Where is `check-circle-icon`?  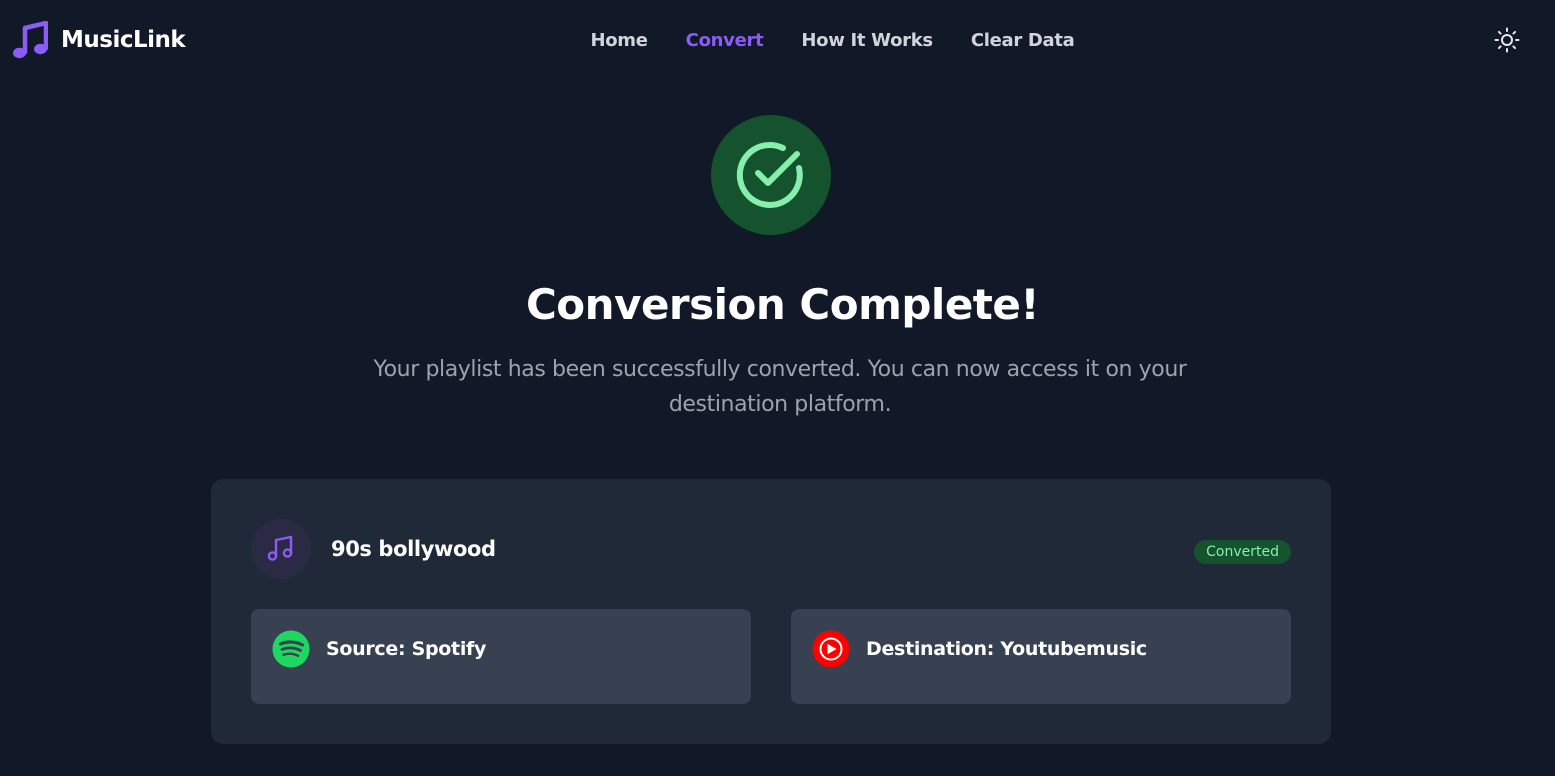
check-circle-icon is located at coordinates (769, 174).